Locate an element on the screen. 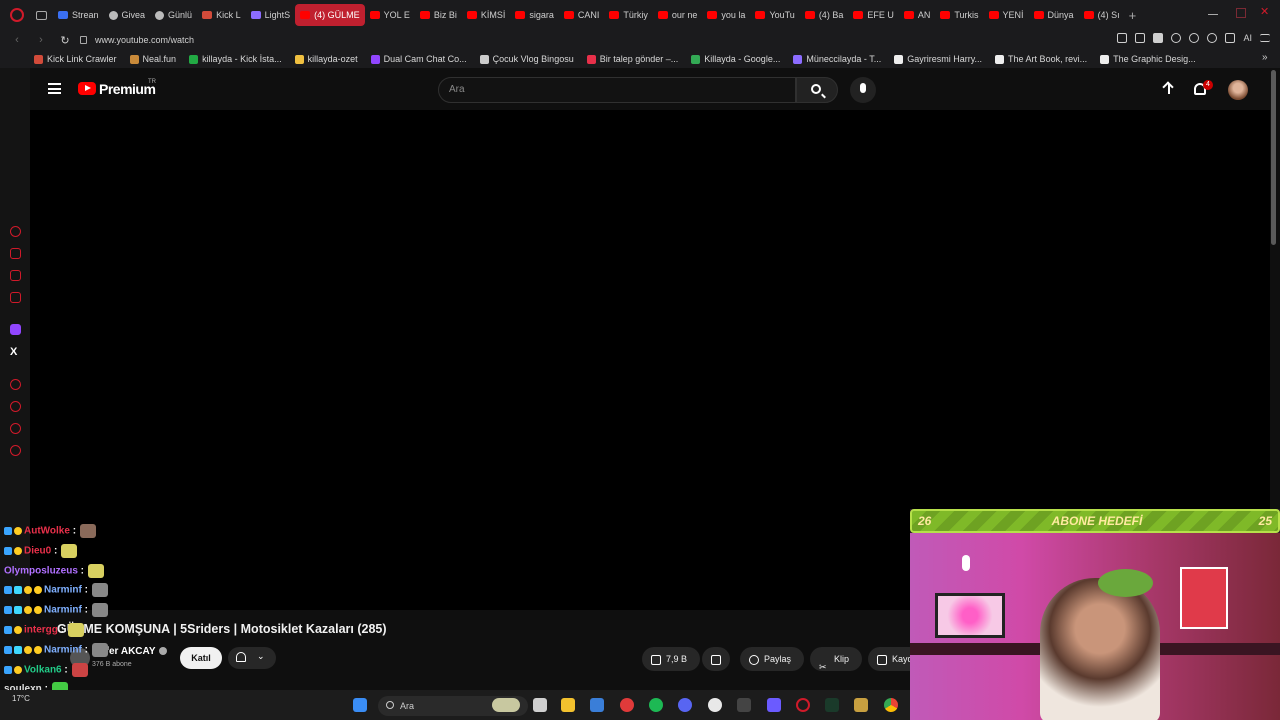 The width and height of the screenshot is (1280, 720). app-icon is located at coordinates (744, 705).